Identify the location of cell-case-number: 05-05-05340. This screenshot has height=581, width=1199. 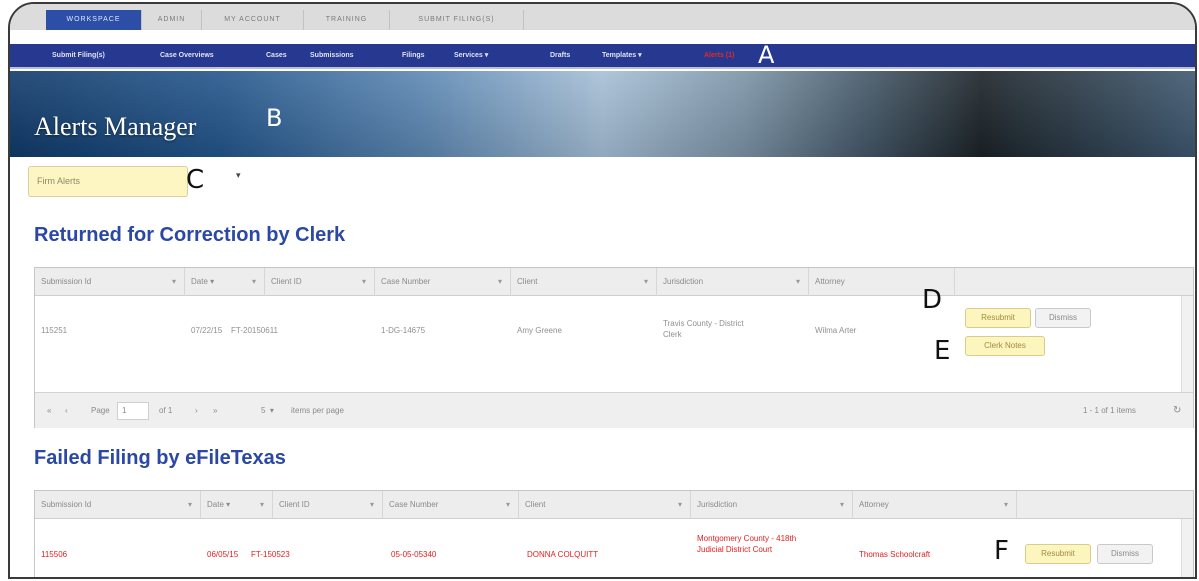
(414, 554).